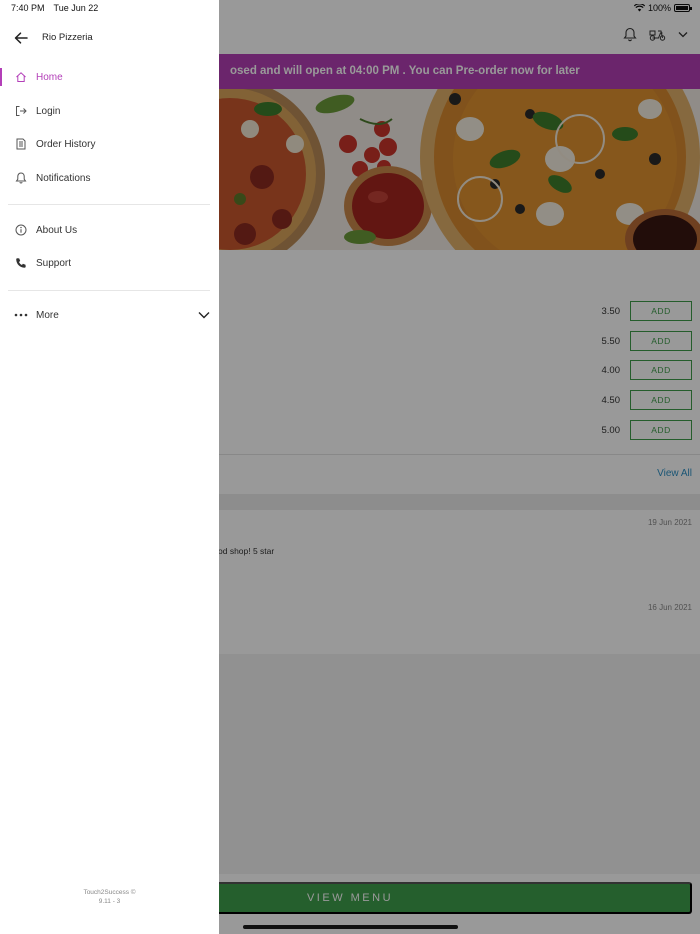  I want to click on info-icon, so click(21, 230).